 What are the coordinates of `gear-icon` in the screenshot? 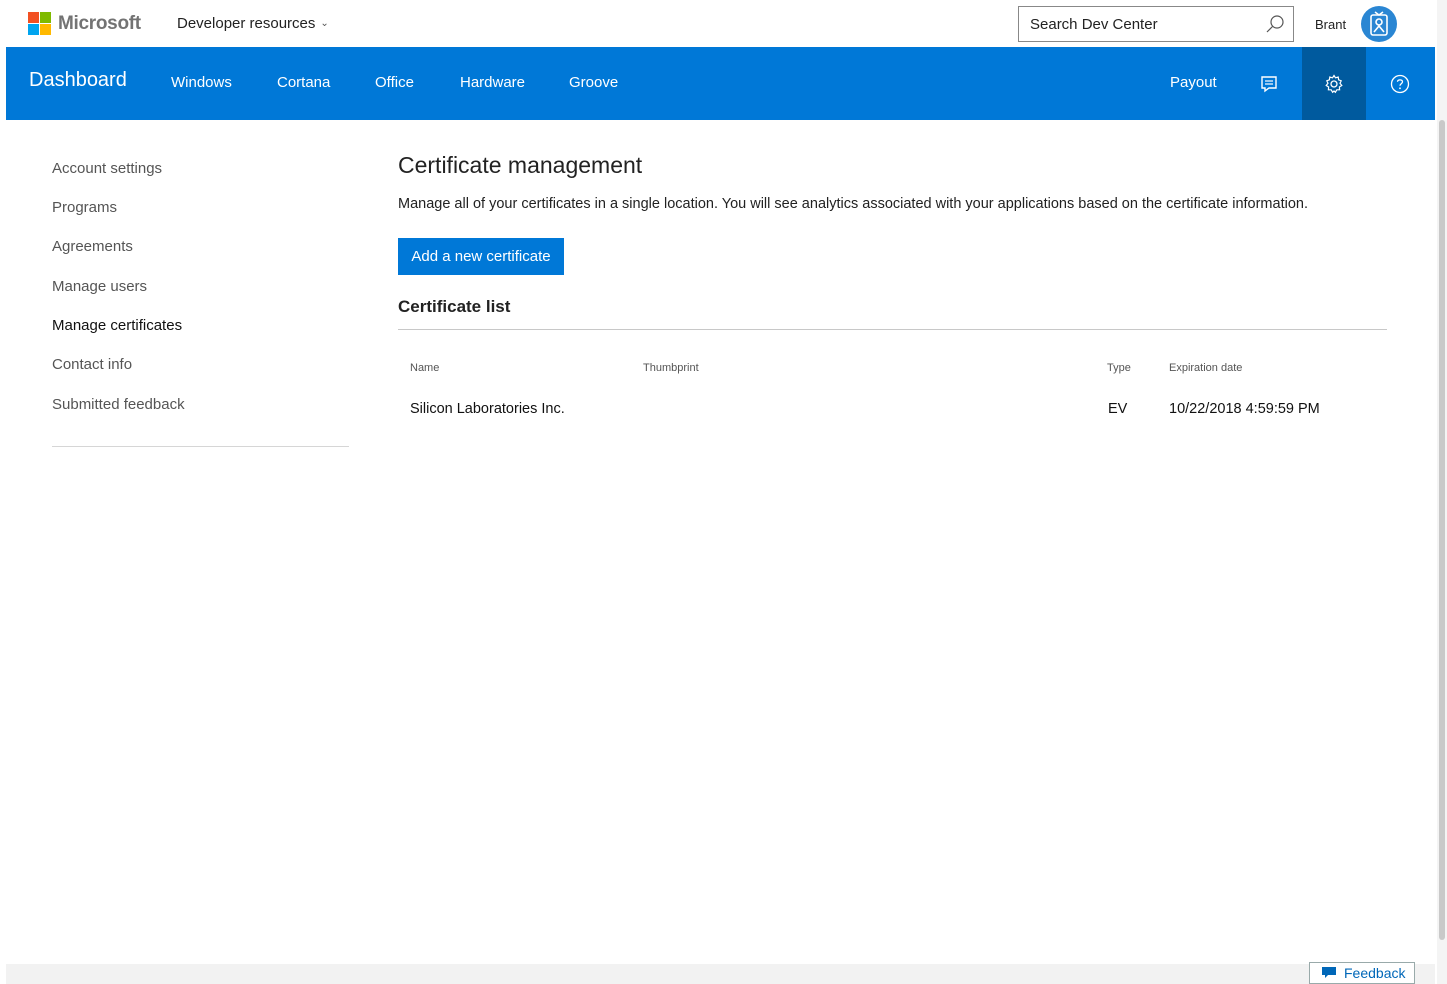 It's located at (1334, 83).